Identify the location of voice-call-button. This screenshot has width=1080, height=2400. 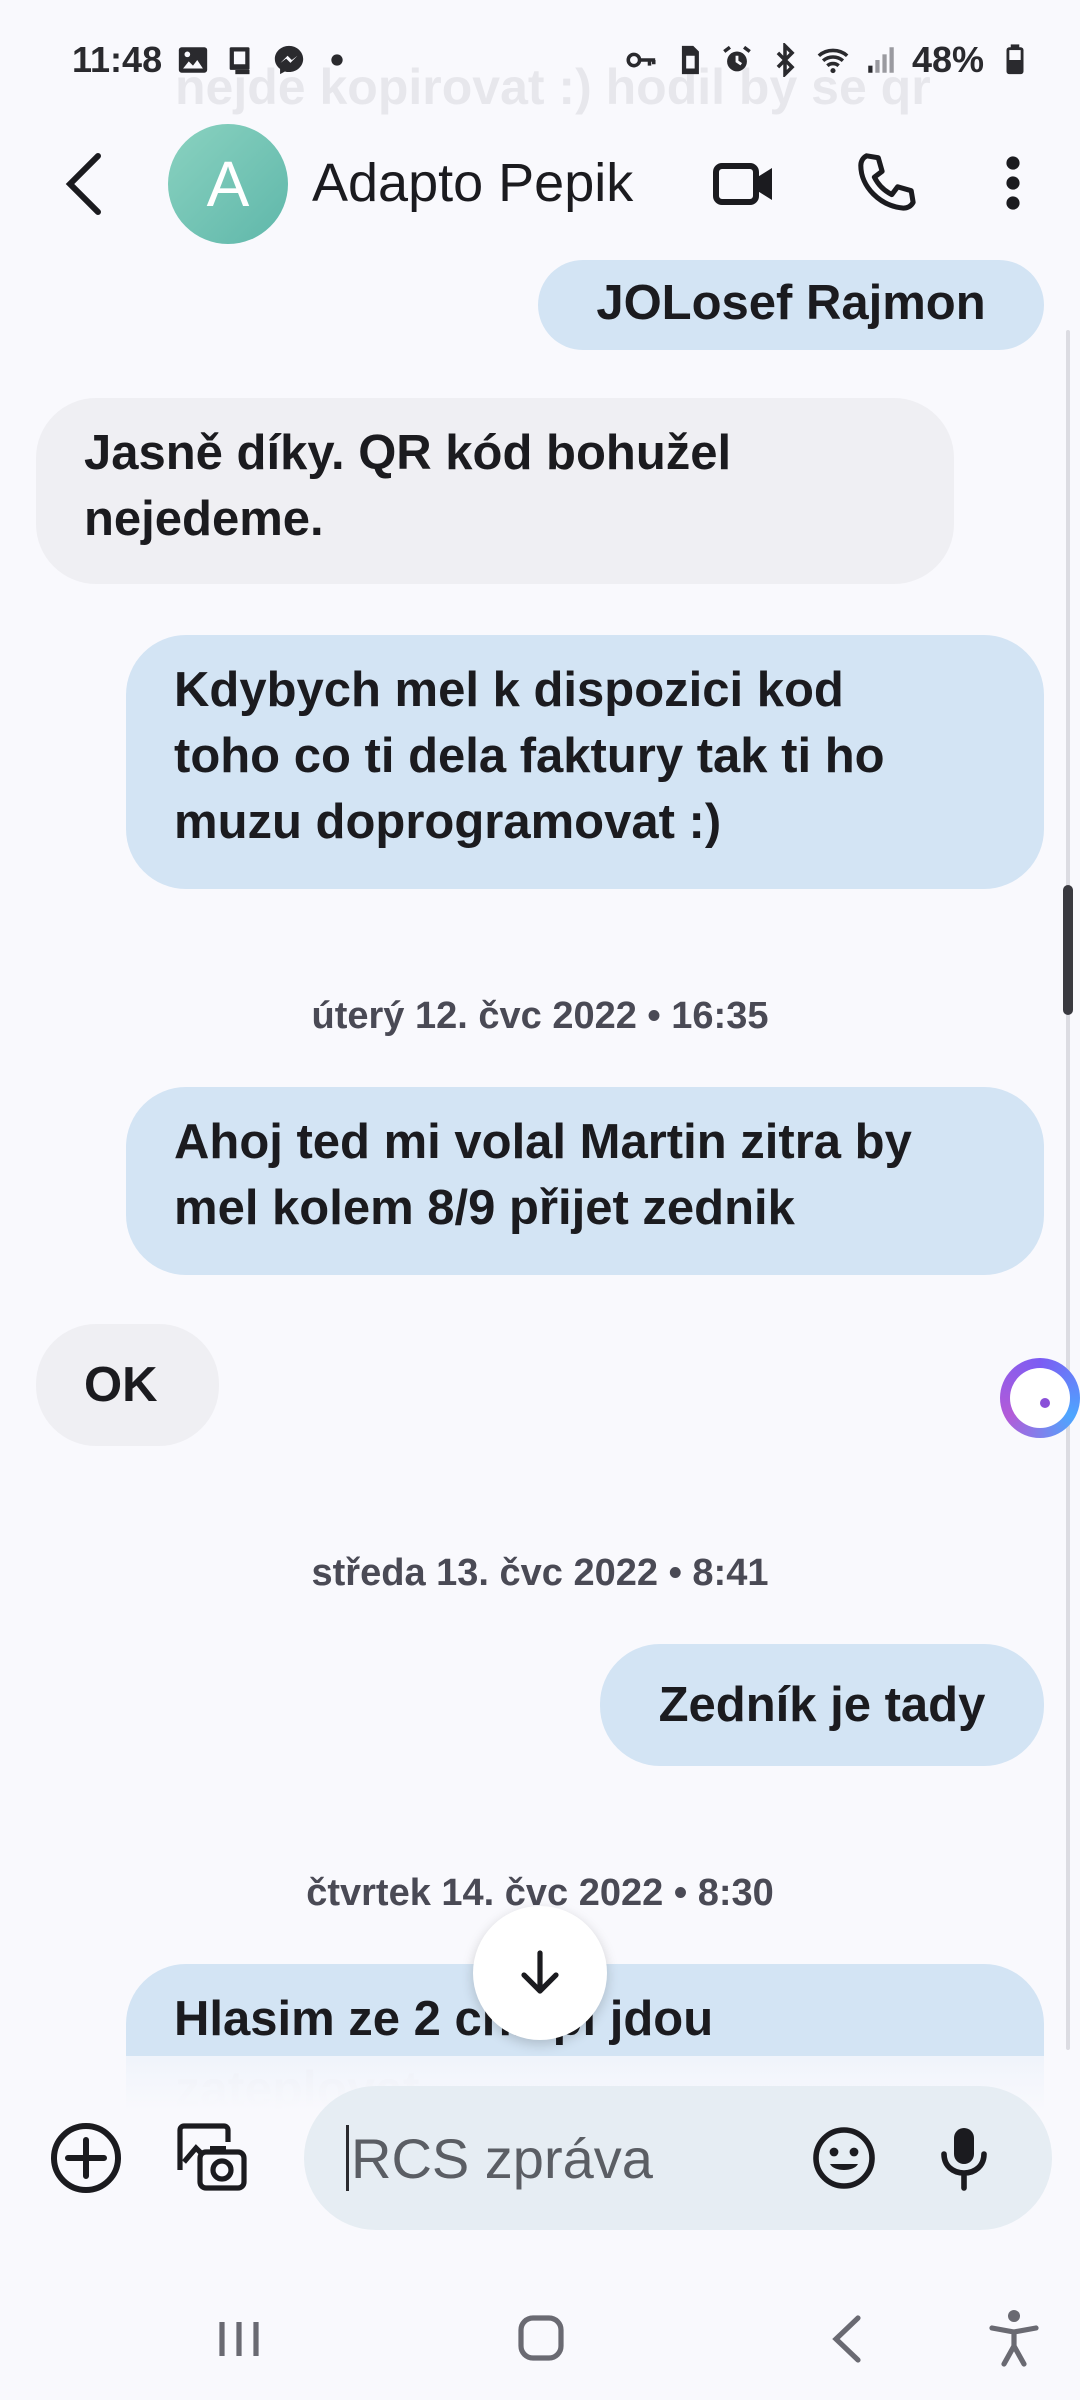
(886, 181).